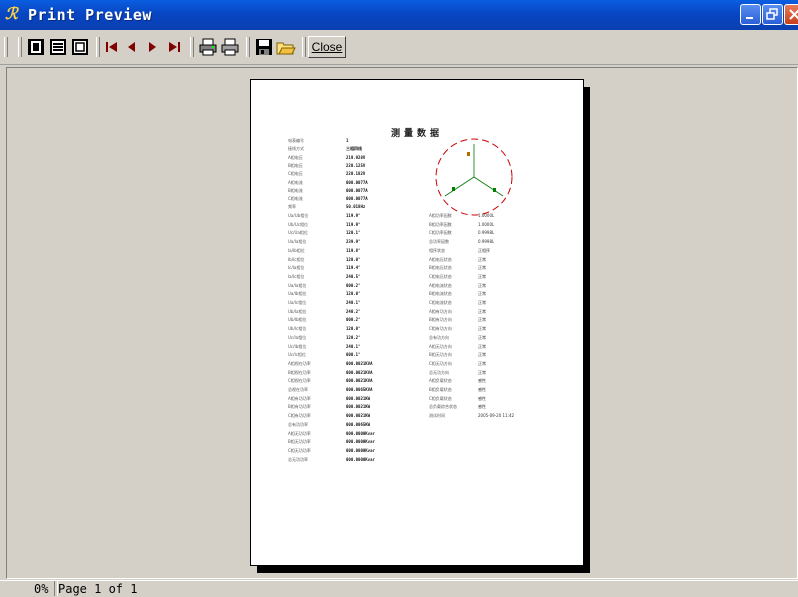 The height and width of the screenshot is (597, 798). Describe the element at coordinates (292, 207) in the screenshot. I see `field-label: 频率` at that location.